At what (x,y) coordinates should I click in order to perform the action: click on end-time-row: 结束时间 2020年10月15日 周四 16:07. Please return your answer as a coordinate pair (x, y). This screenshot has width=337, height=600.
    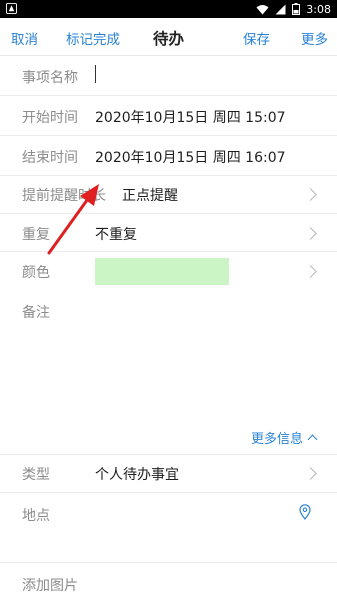
    Looking at the image, I should click on (168, 156).